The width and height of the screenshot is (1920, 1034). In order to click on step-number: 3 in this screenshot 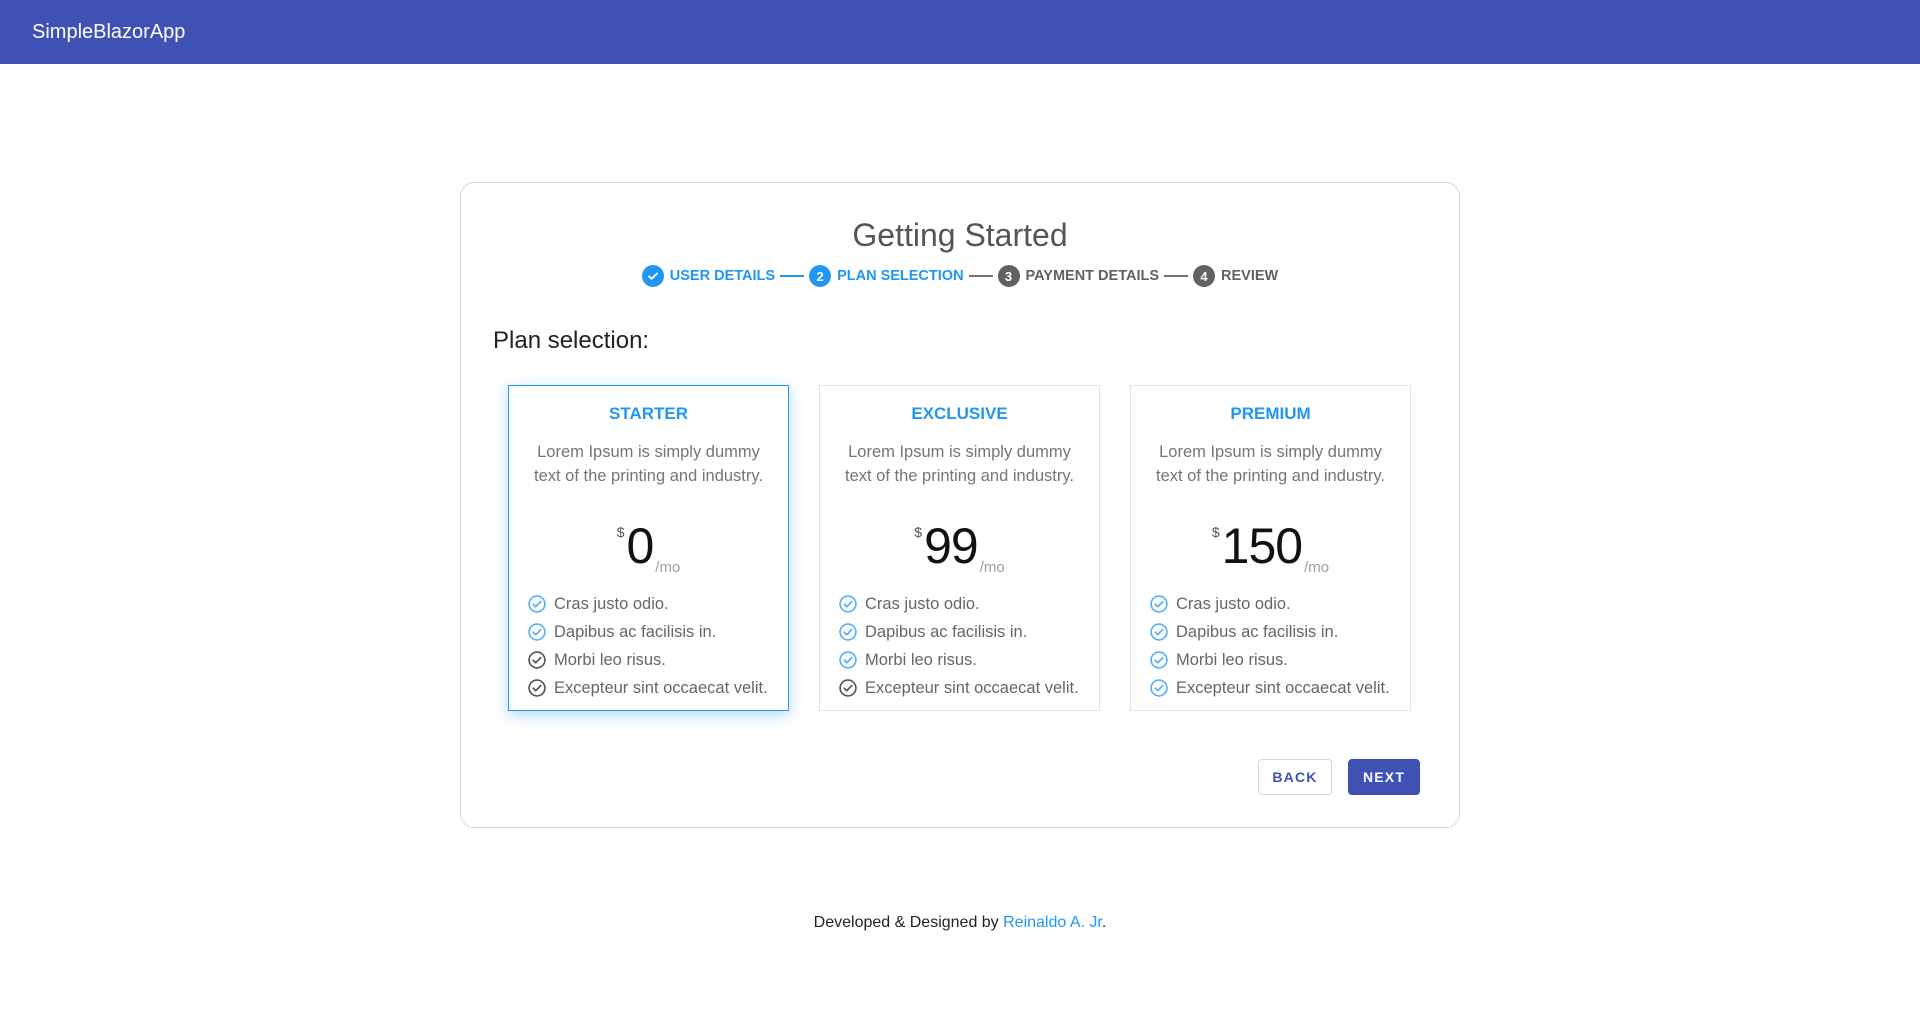, I will do `click(1008, 276)`.